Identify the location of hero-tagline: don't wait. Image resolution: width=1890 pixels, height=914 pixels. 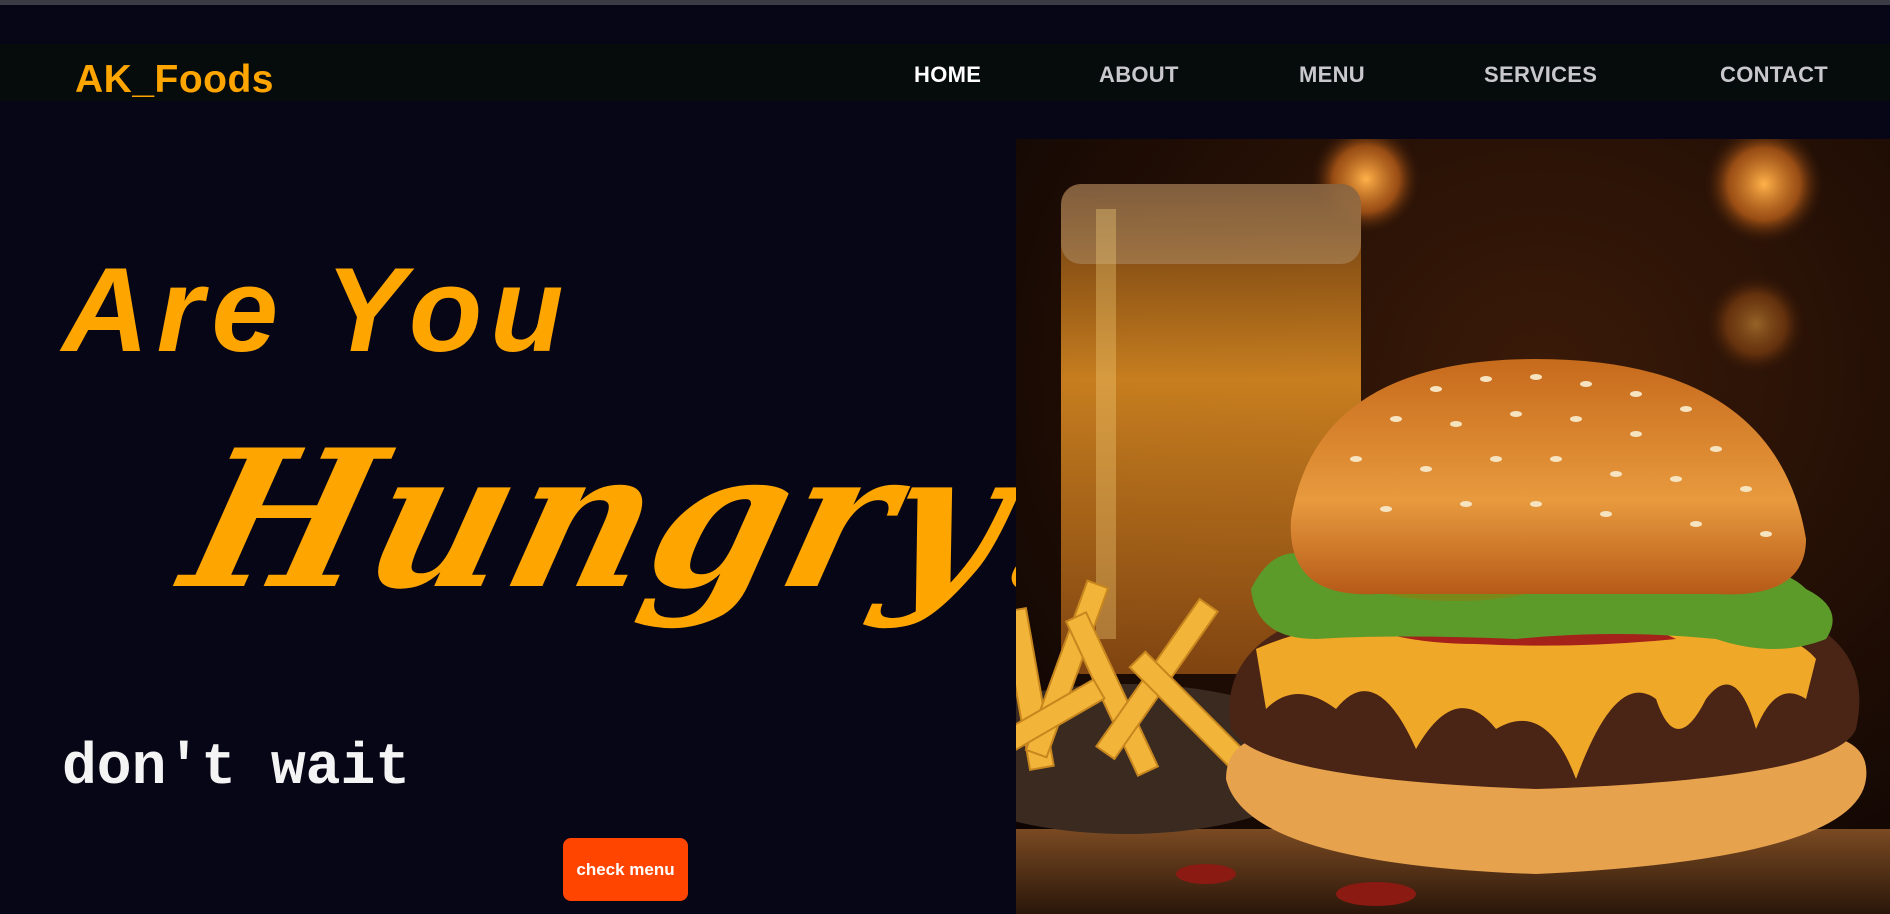
(236, 768).